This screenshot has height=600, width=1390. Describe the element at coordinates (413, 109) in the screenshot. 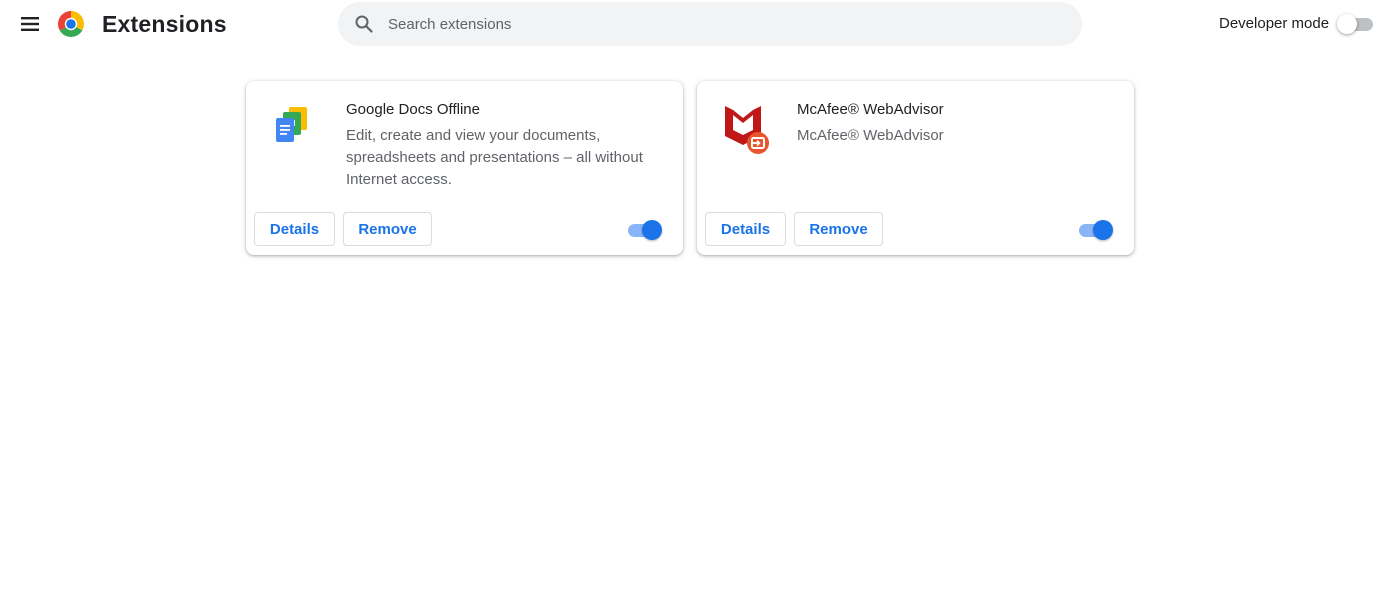

I see `extension-name: Google Docs Offline` at that location.